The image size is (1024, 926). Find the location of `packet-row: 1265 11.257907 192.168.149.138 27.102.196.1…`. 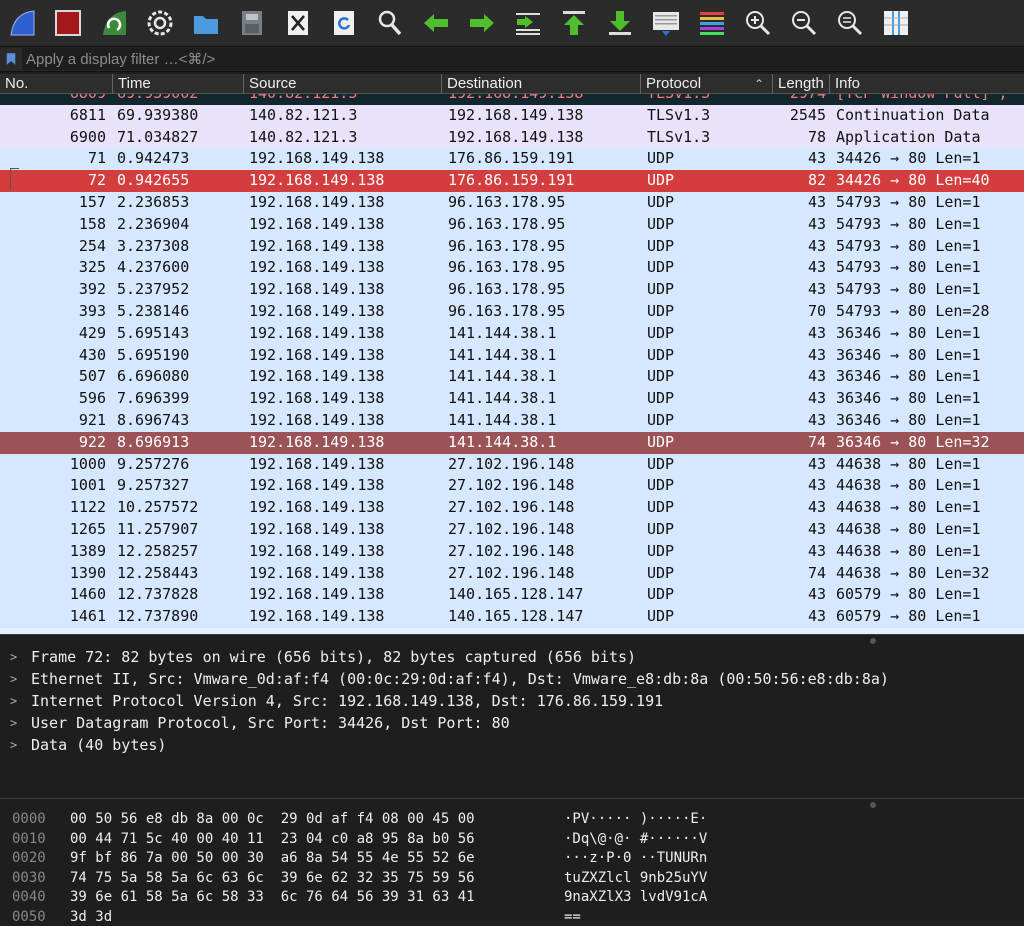

packet-row: 1265 11.257907 192.168.149.138 27.102.196.1… is located at coordinates (512, 530).